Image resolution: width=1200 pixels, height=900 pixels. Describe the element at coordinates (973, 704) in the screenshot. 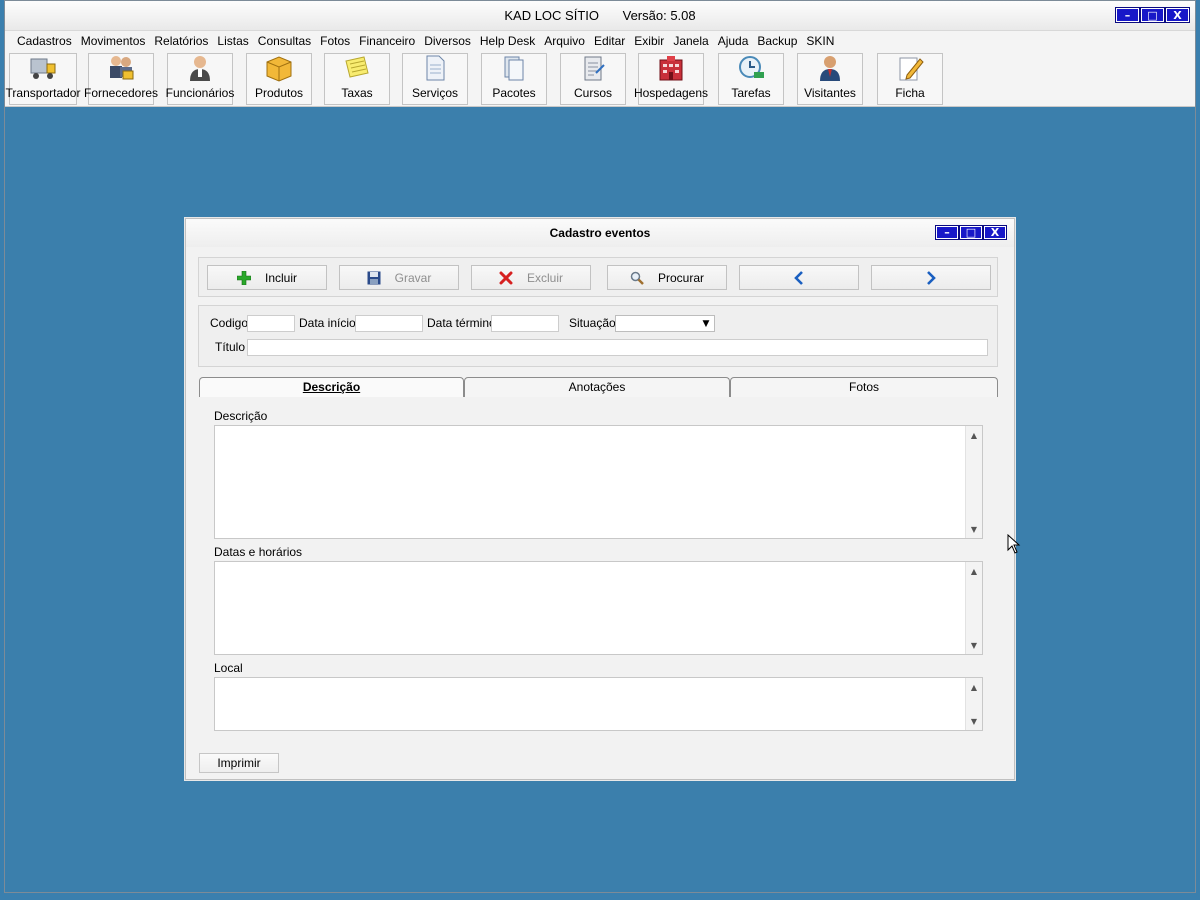

I see `local-scrollbar: ▲ ▼` at that location.